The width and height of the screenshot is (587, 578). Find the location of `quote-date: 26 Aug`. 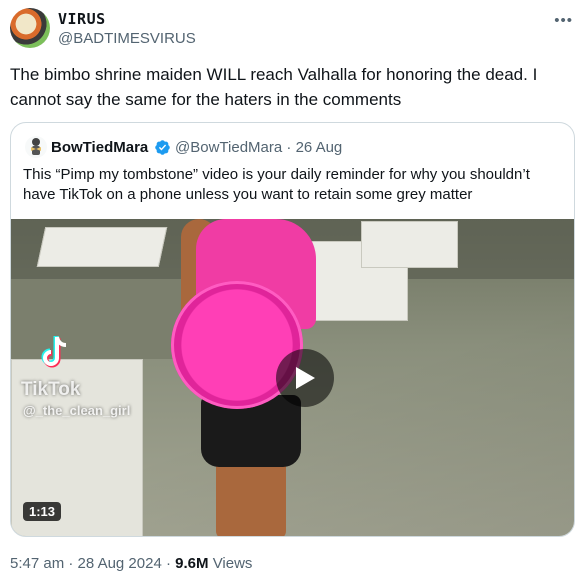

quote-date: 26 Aug is located at coordinates (319, 147).